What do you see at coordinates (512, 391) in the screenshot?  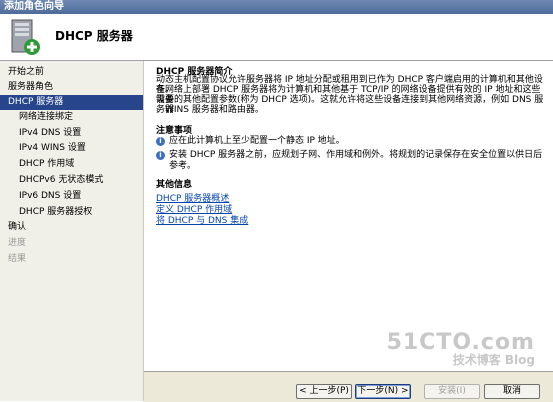 I see `cancel-button: 取消` at bounding box center [512, 391].